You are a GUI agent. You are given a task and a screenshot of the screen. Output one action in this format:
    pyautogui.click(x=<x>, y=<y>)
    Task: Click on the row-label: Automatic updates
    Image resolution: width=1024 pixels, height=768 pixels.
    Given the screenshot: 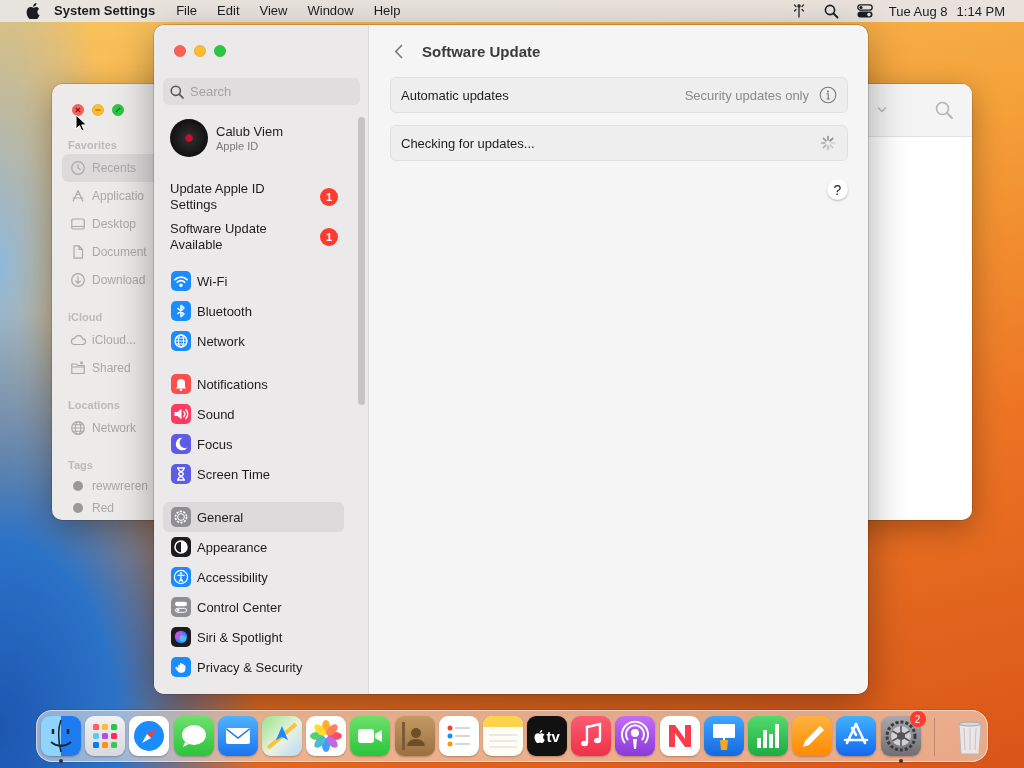 What is the action you would take?
    pyautogui.click(x=455, y=95)
    